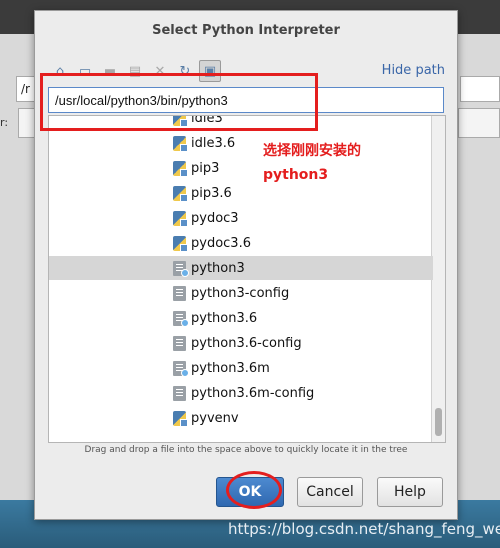  I want to click on annotation-highlight-box, so click(179, 102).